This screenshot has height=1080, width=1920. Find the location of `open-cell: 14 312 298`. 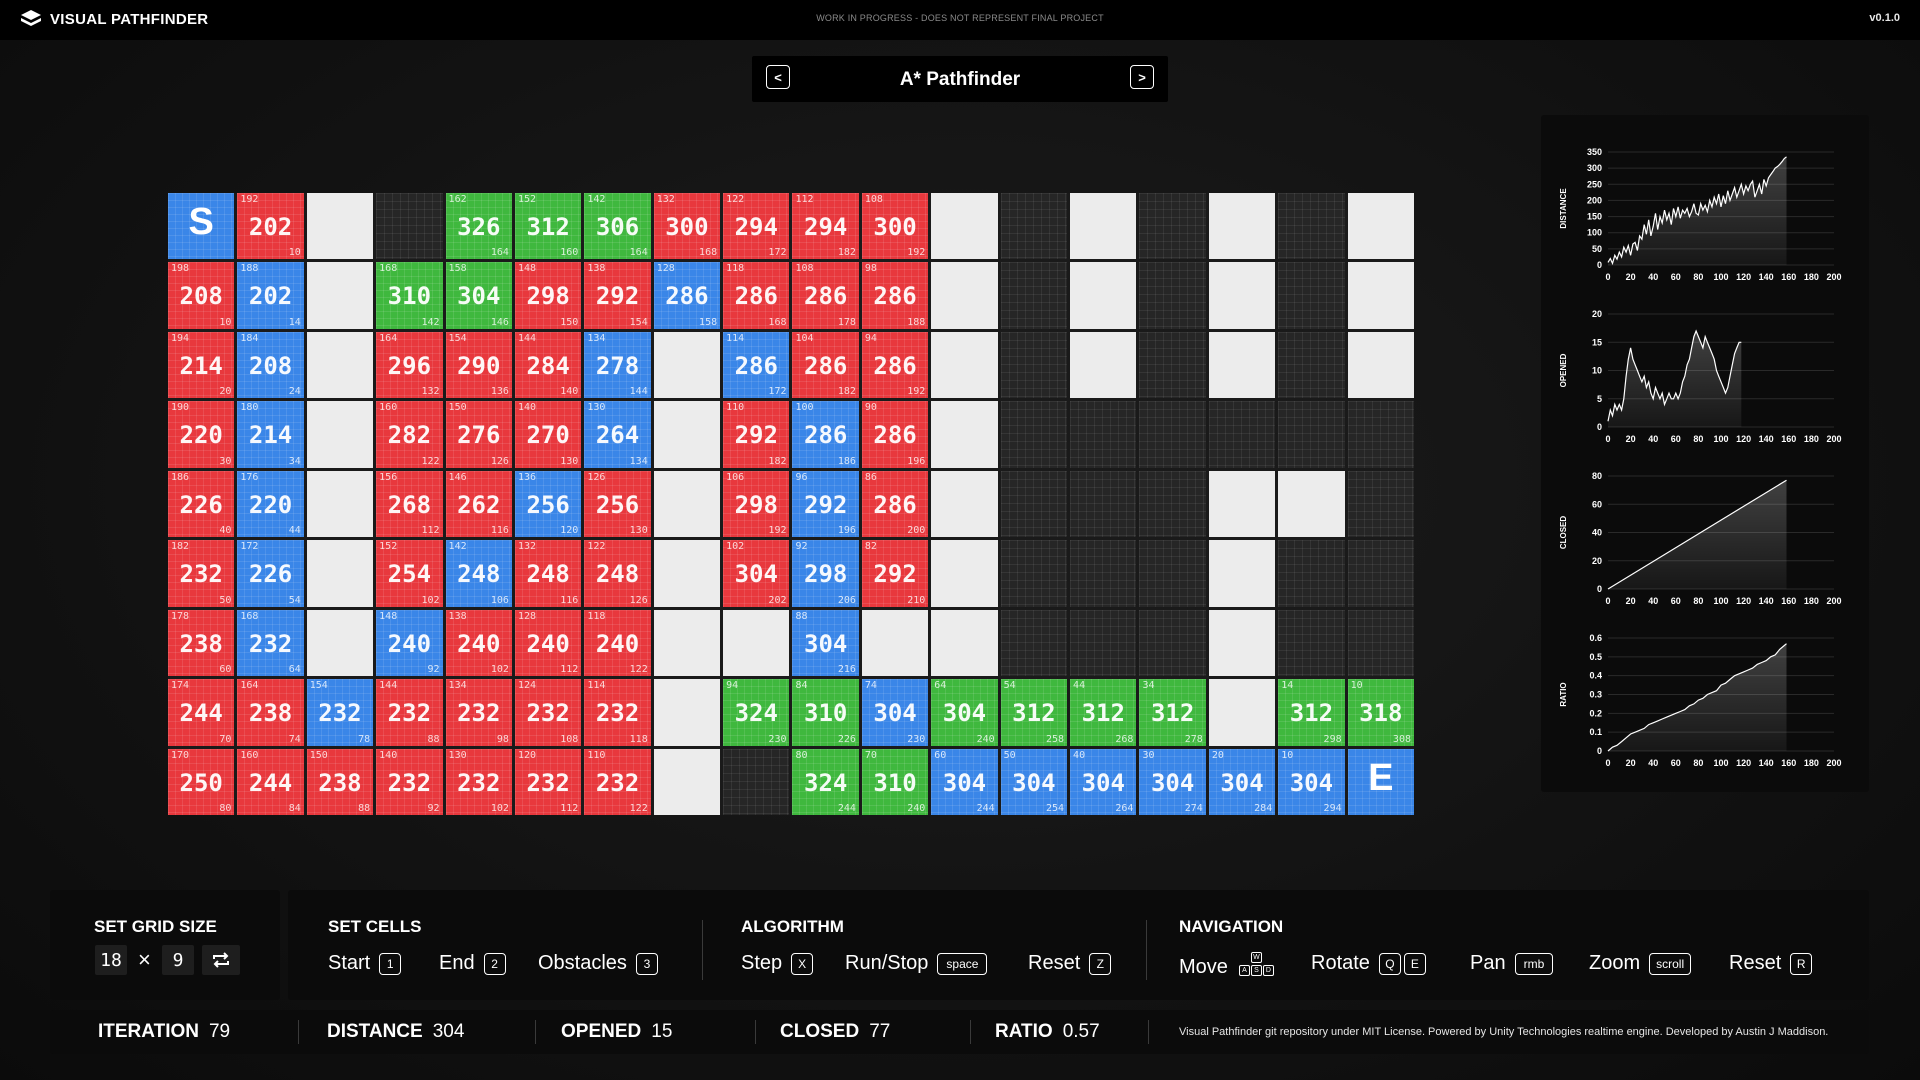

open-cell: 14 312 298 is located at coordinates (1311, 712).